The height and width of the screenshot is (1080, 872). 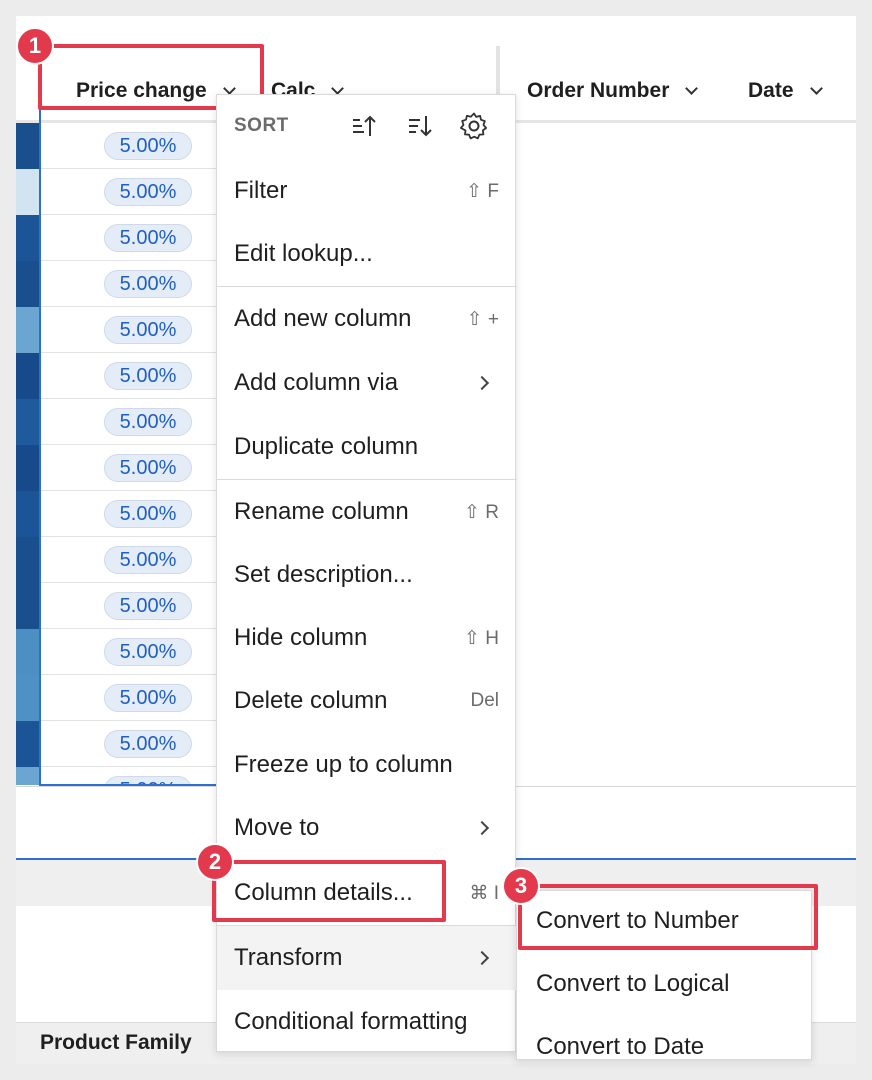 I want to click on shortcut-label: ⇧ R, so click(x=481, y=512).